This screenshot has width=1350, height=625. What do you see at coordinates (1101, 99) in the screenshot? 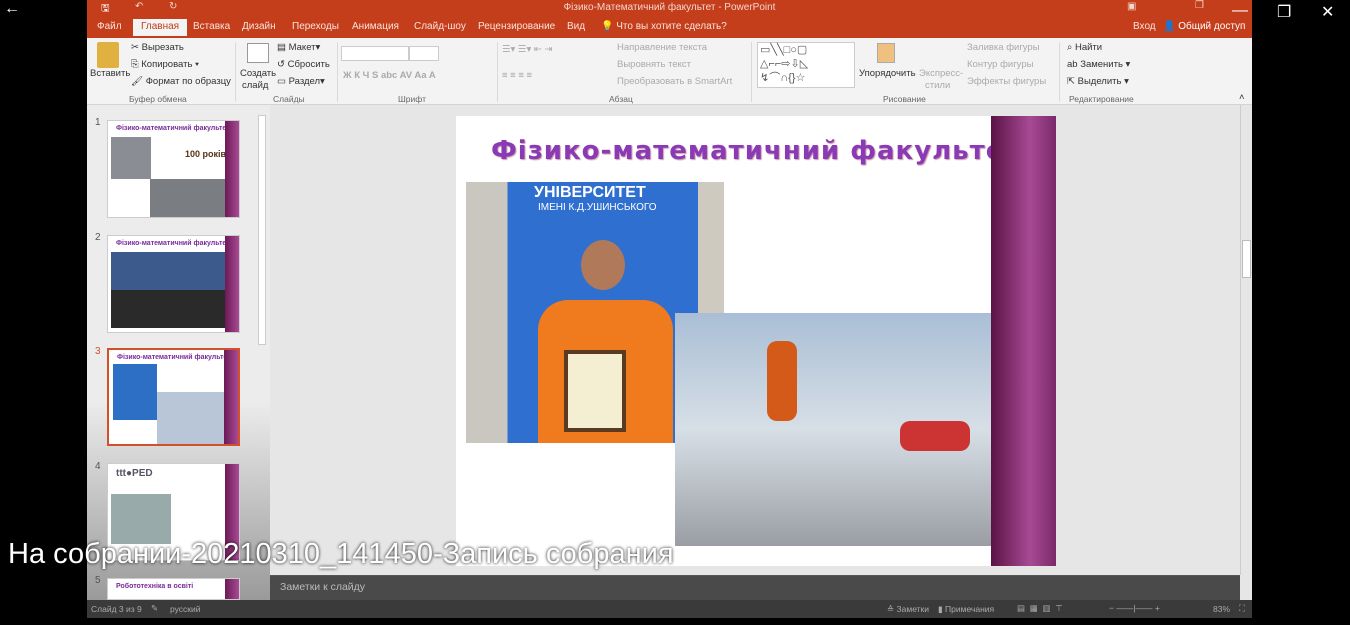
I see `group-editing: Редактирование` at bounding box center [1101, 99].